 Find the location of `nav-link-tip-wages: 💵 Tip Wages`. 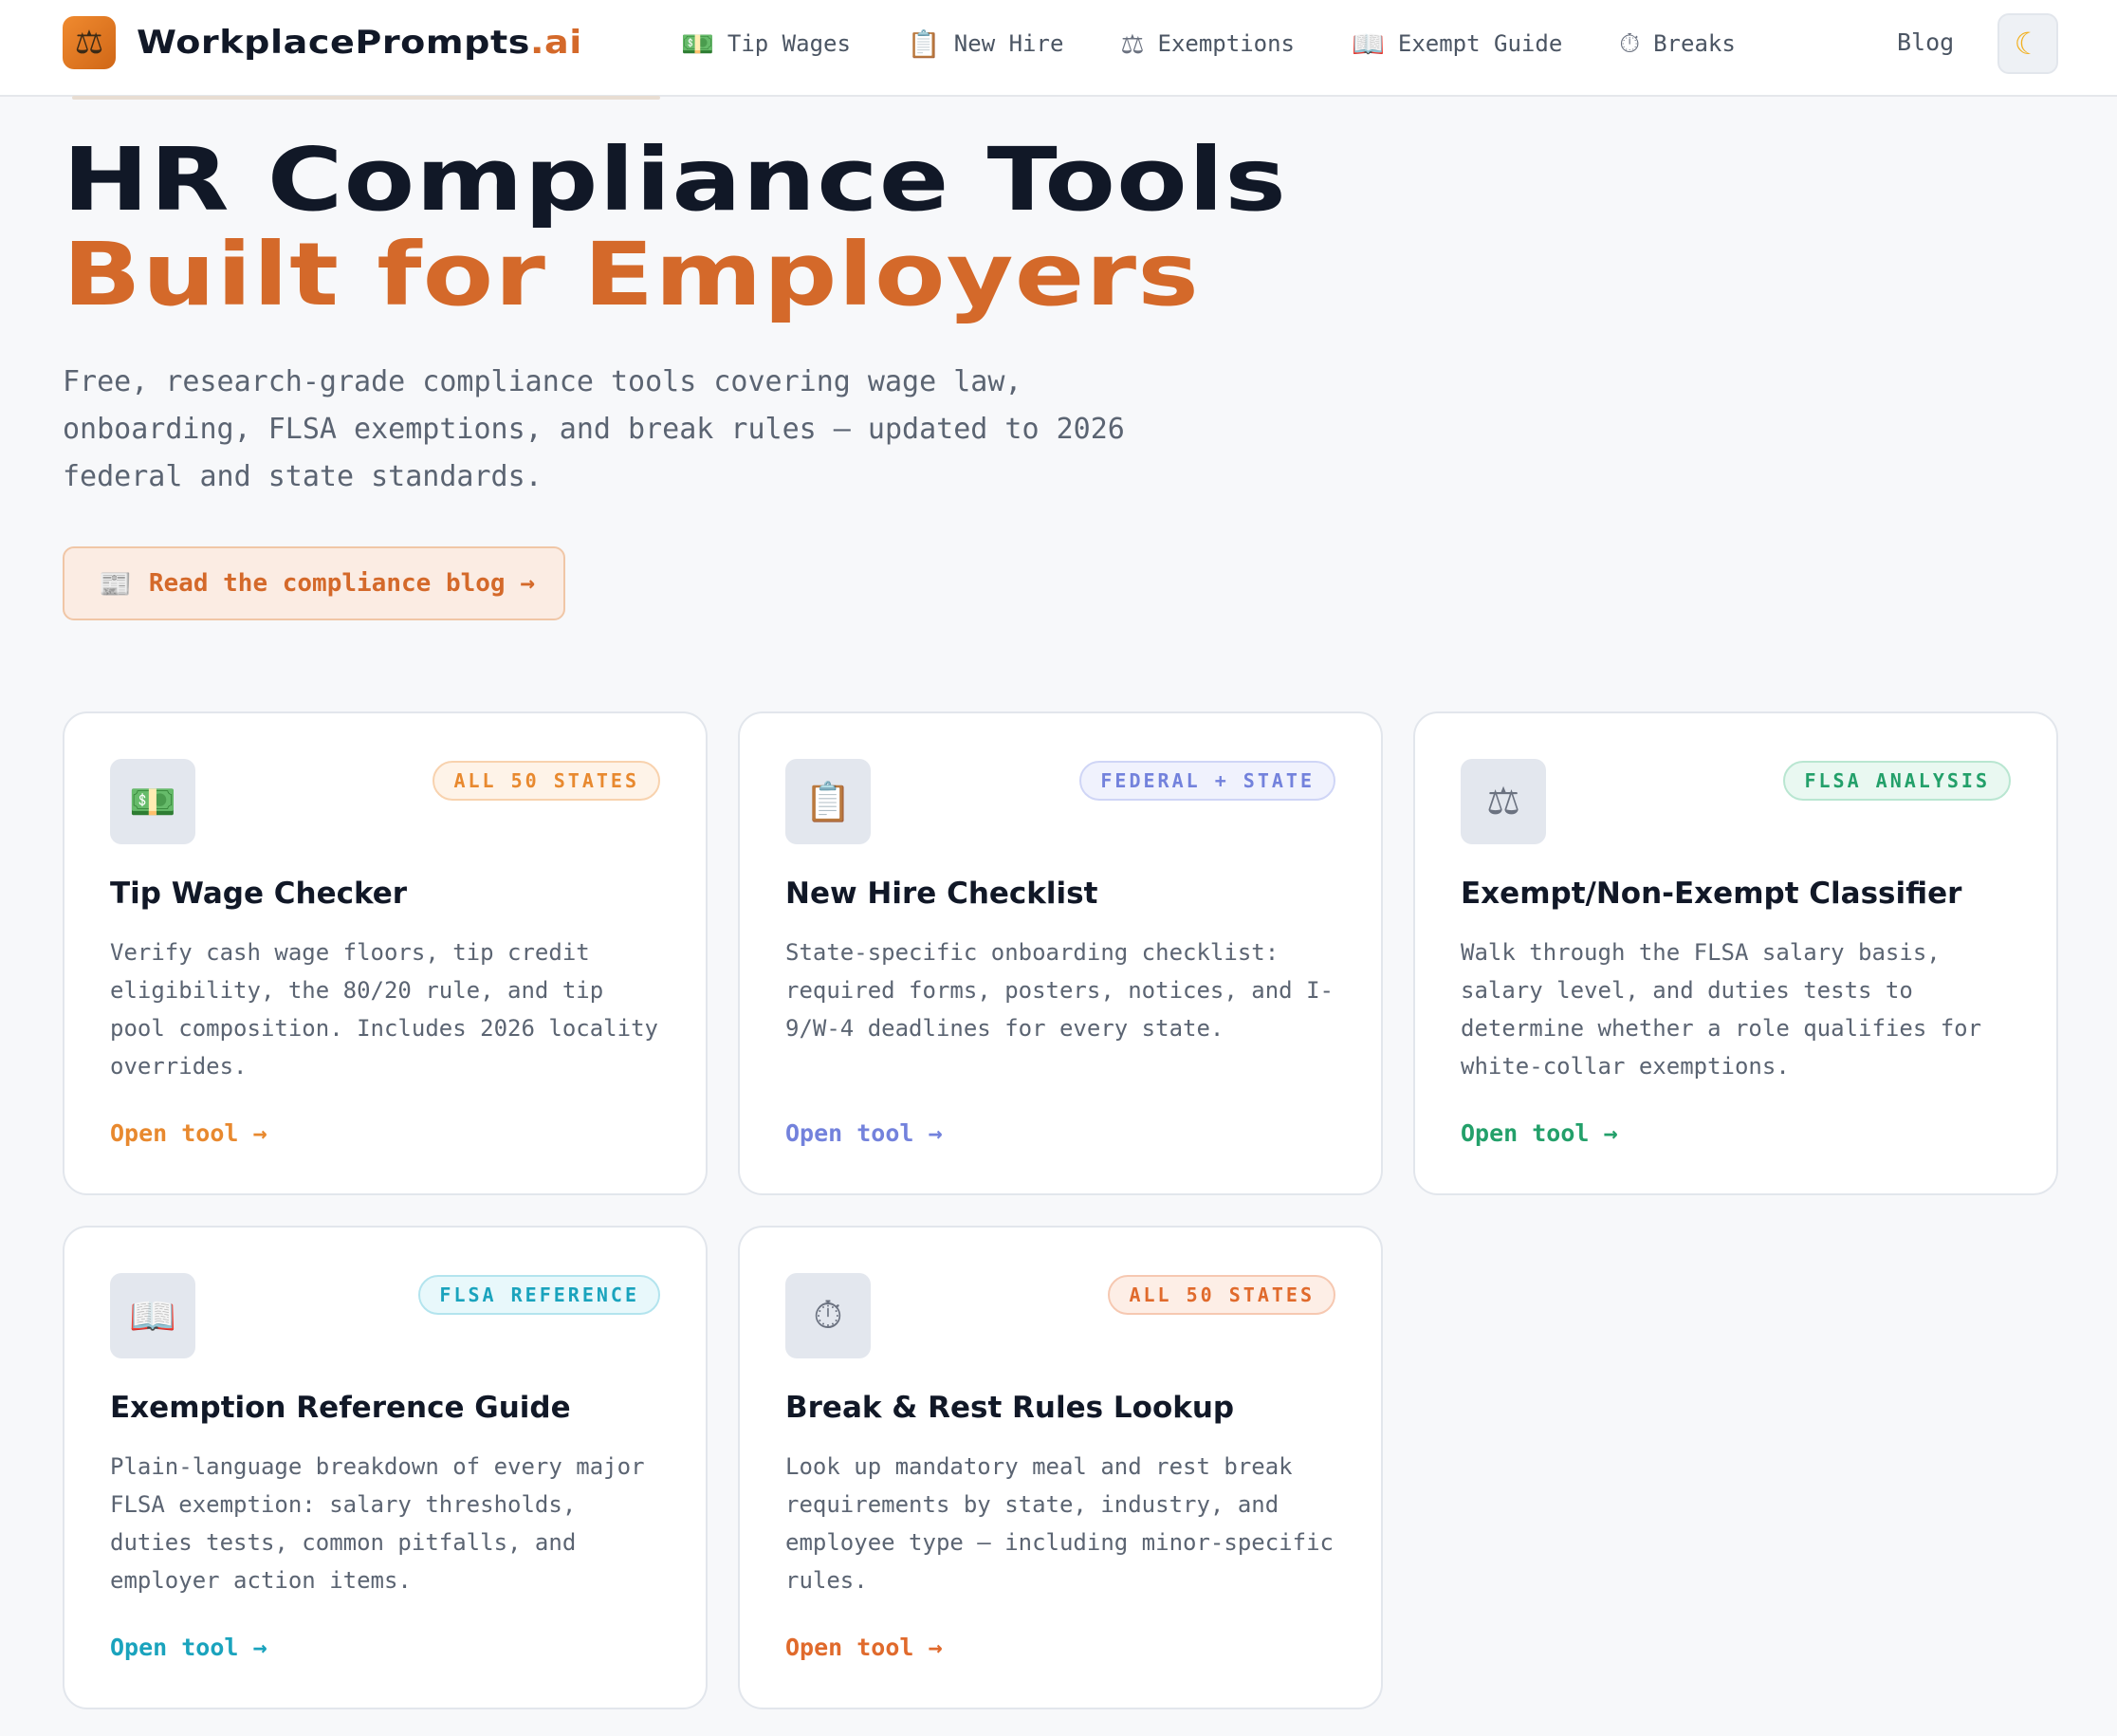

nav-link-tip-wages: 💵 Tip Wages is located at coordinates (766, 44).